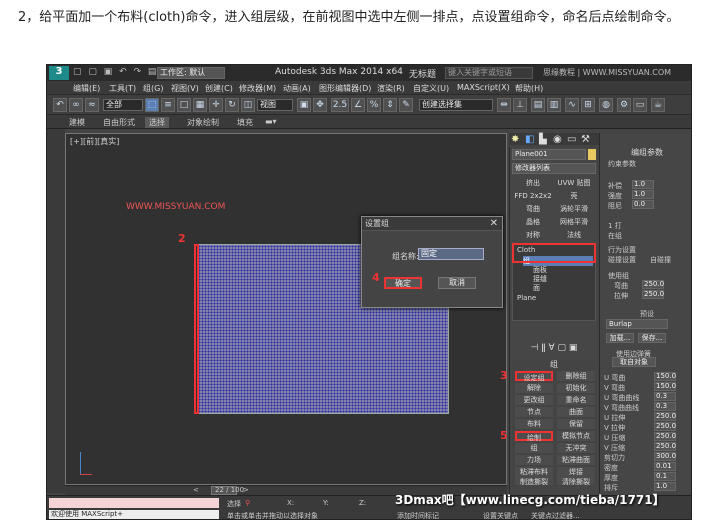 The image size is (703, 520). What do you see at coordinates (554, 105) in the screenshot?
I see `ribbon-toggle-icon: ▥` at bounding box center [554, 105].